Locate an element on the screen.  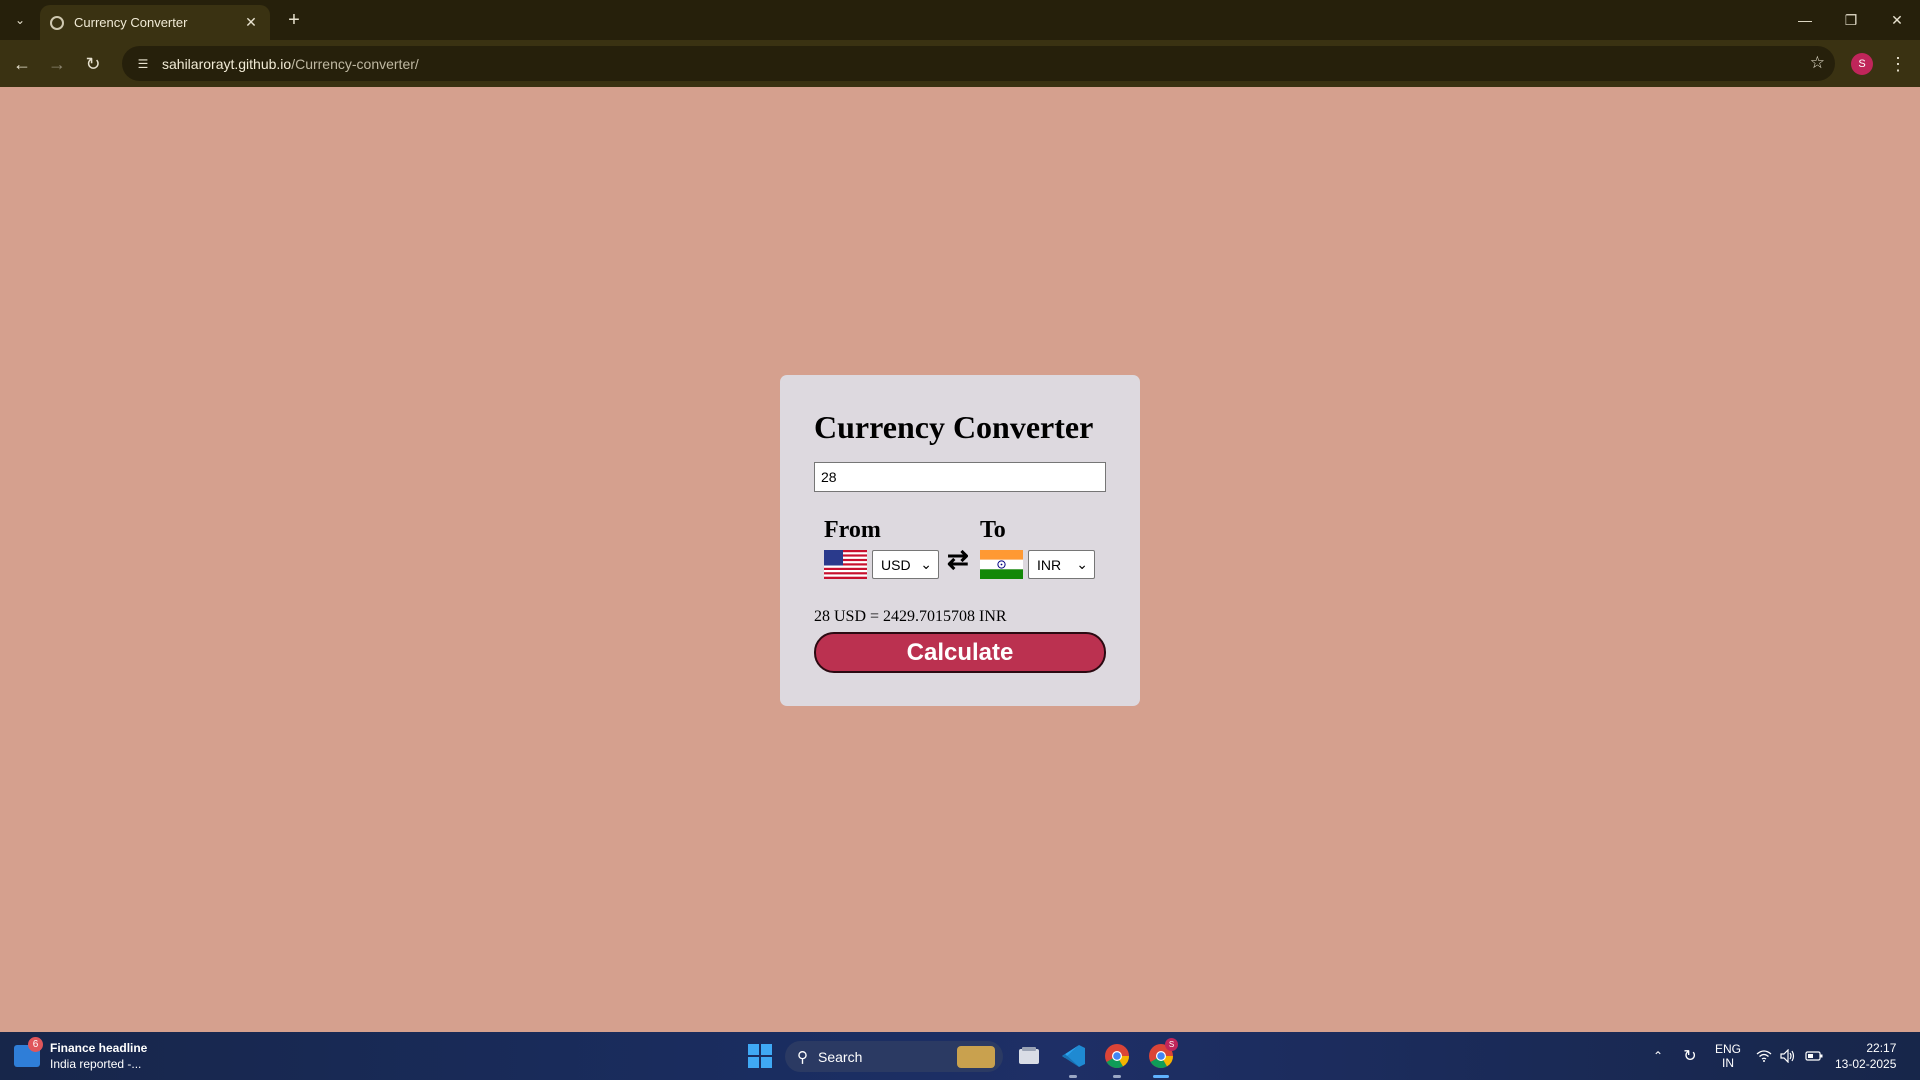
browser-tab: Currency Converter ✕ is located at coordinates (155, 22).